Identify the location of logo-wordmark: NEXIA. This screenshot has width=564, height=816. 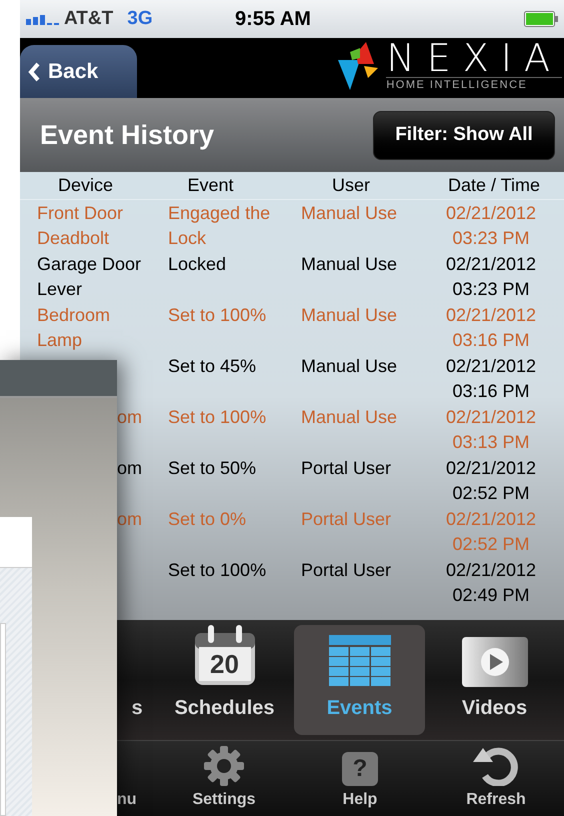
(474, 58).